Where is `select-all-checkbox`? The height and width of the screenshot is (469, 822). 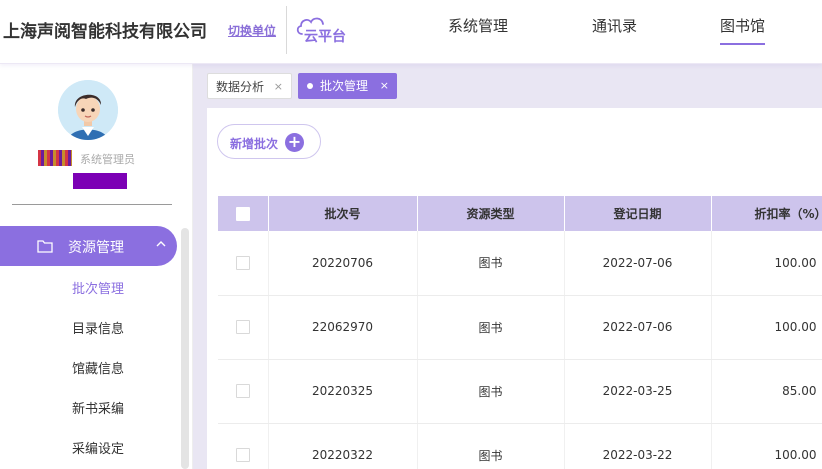
select-all-checkbox is located at coordinates (242, 213).